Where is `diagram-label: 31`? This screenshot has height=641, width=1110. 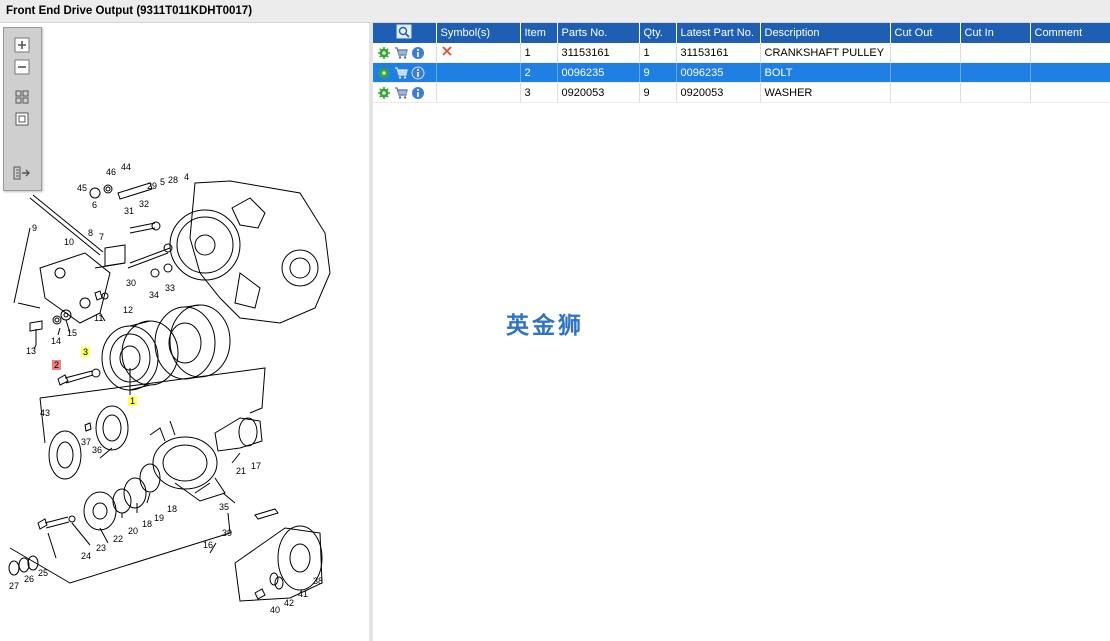 diagram-label: 31 is located at coordinates (129, 211).